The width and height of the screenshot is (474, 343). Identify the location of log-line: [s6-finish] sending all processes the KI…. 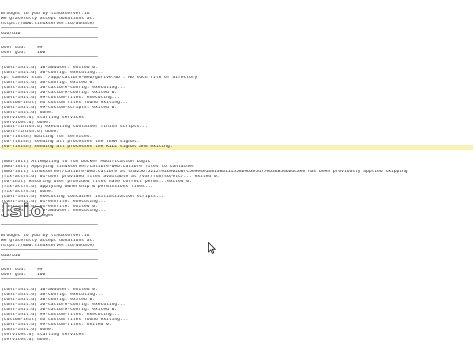
(237, 148).